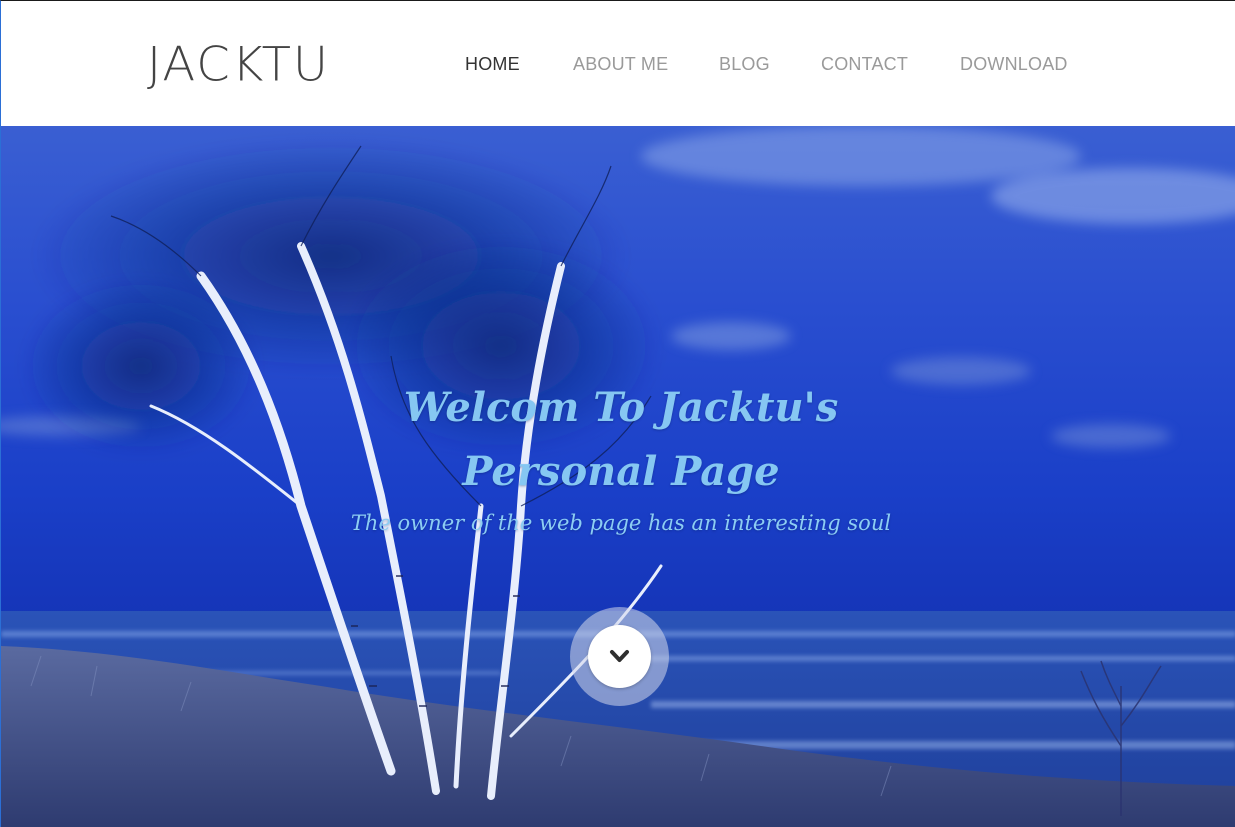  I want to click on scroll-down-button, so click(619, 656).